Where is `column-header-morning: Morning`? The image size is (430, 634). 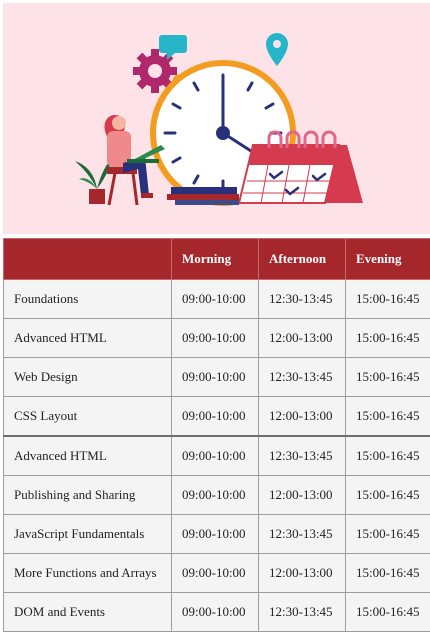 column-header-morning: Morning is located at coordinates (215, 259).